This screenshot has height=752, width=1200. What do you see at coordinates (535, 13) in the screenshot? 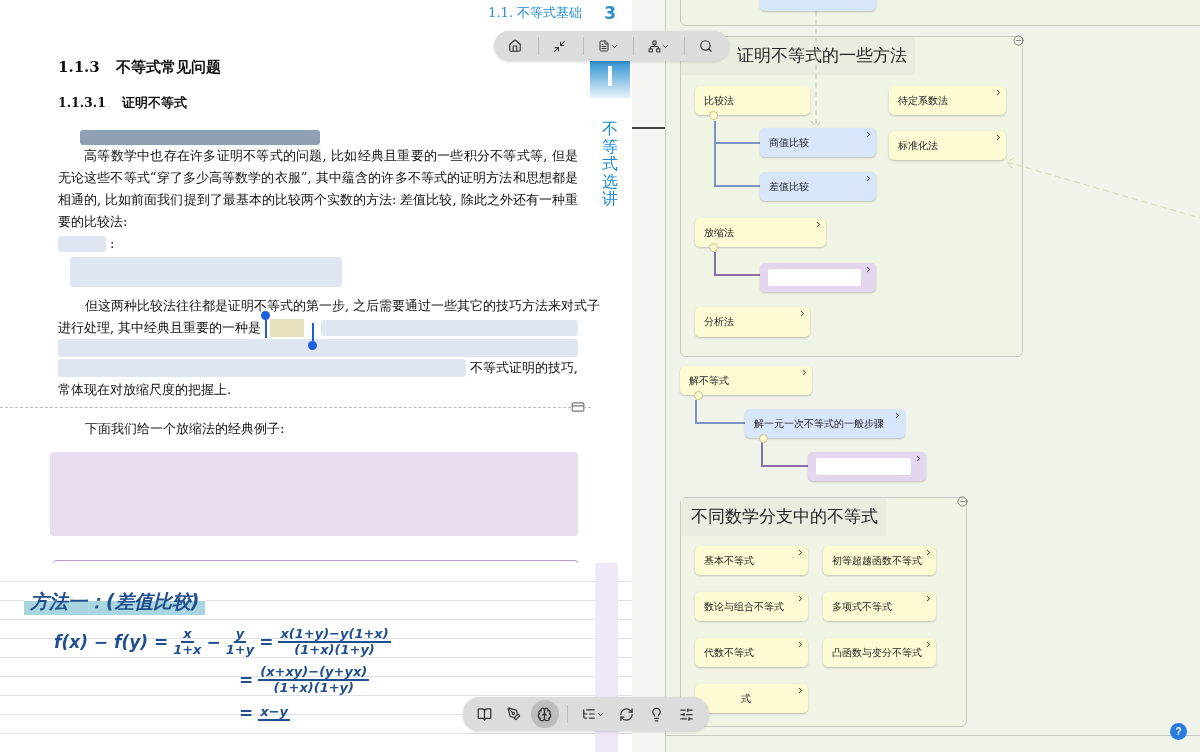
I see `running-header: 1.1. 不等式基础` at bounding box center [535, 13].